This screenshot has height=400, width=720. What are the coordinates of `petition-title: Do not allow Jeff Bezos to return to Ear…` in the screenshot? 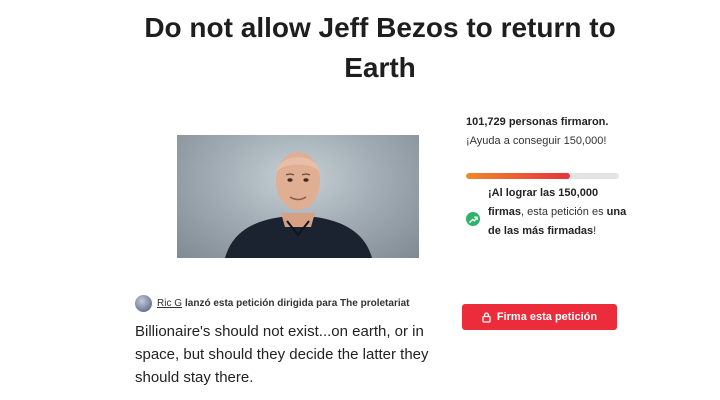 It's located at (380, 47).